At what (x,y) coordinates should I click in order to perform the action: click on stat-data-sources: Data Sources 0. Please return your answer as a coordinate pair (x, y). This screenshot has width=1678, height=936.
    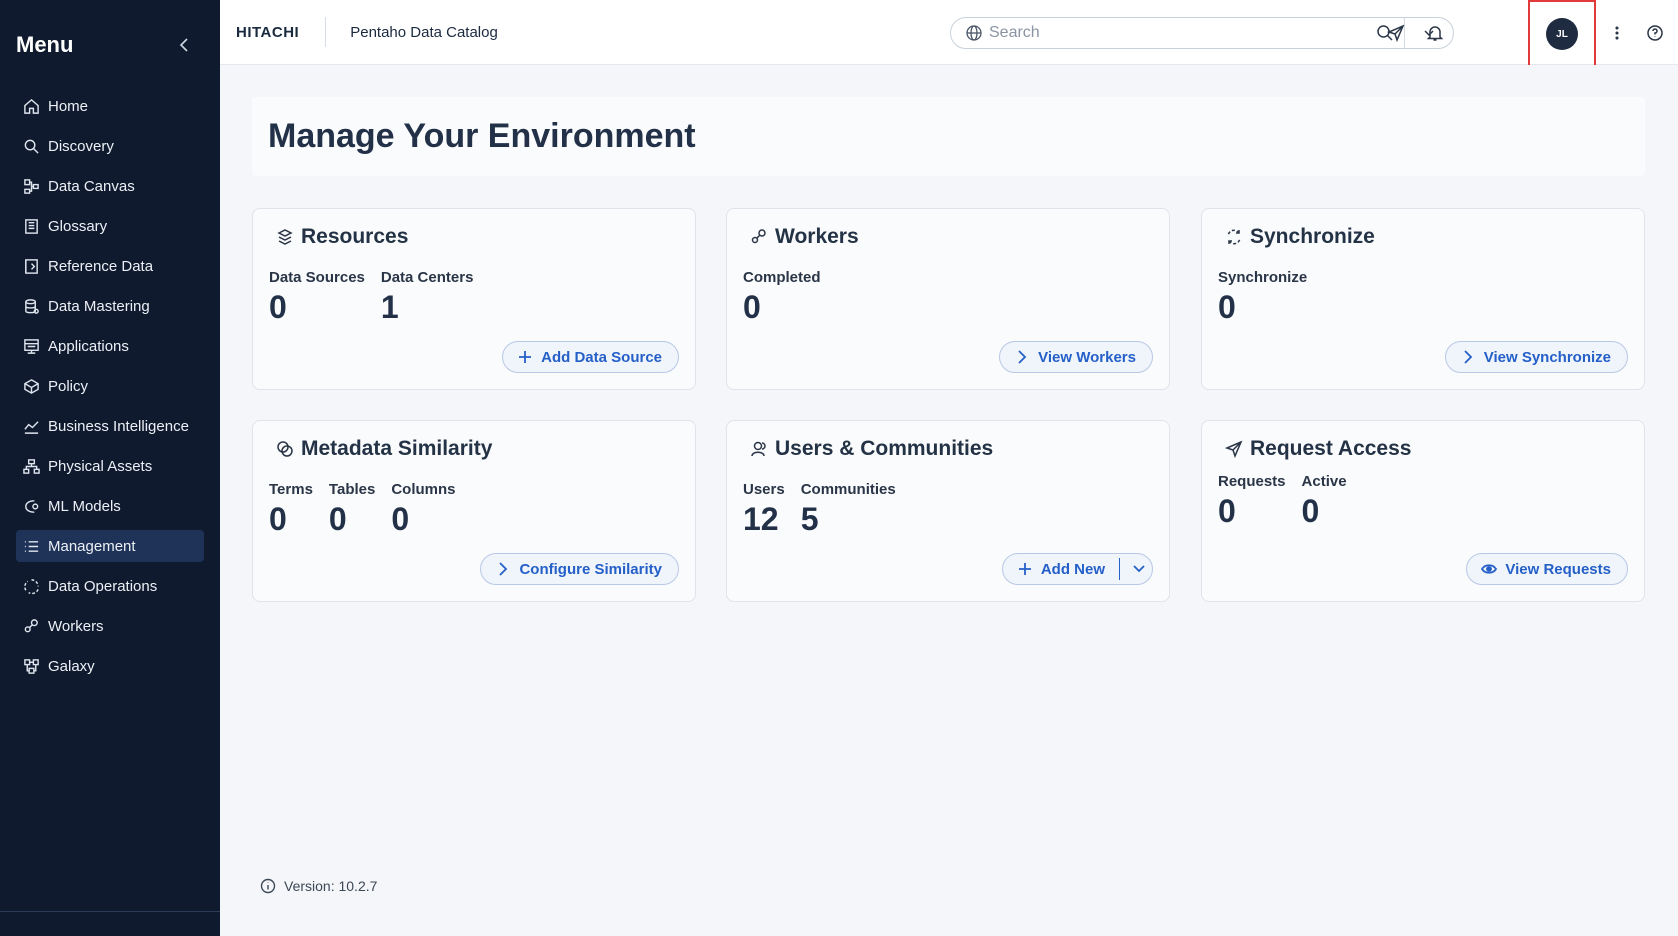
    Looking at the image, I should click on (317, 297).